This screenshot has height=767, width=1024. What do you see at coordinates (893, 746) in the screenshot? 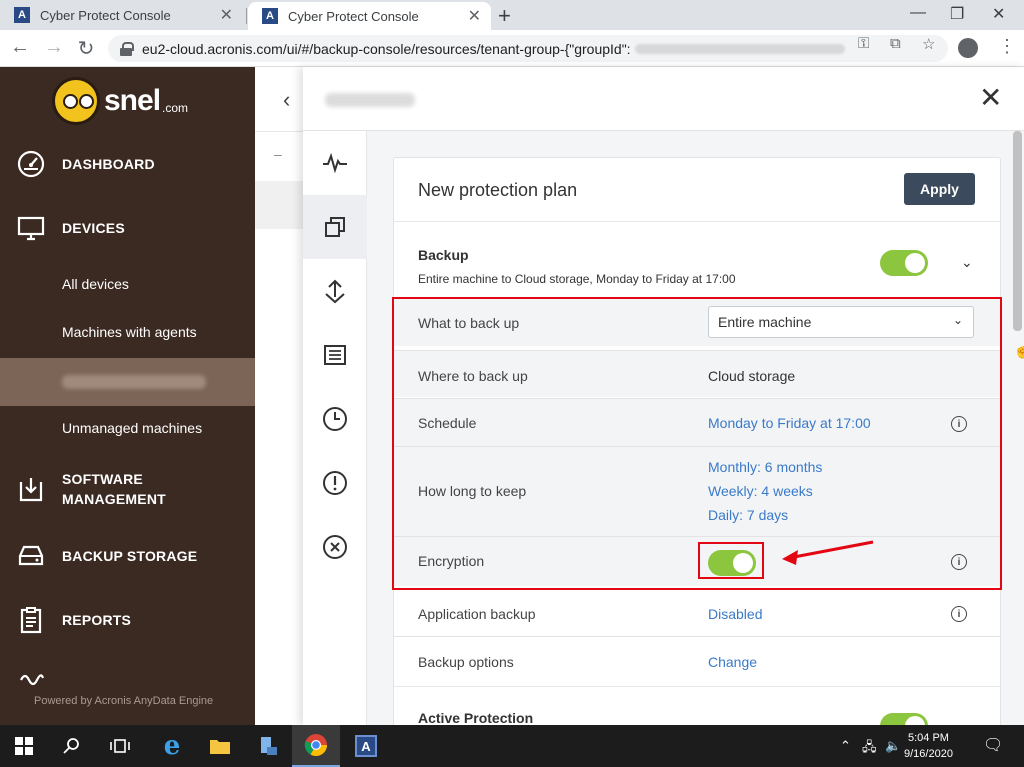
I see `volume-muted-icon: 🔈` at bounding box center [893, 746].